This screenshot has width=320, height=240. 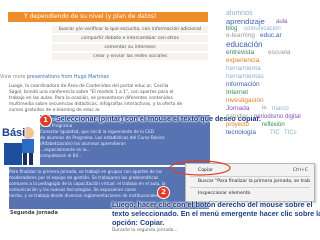 I want to click on tag-link: parodiar, so click(x=237, y=117).